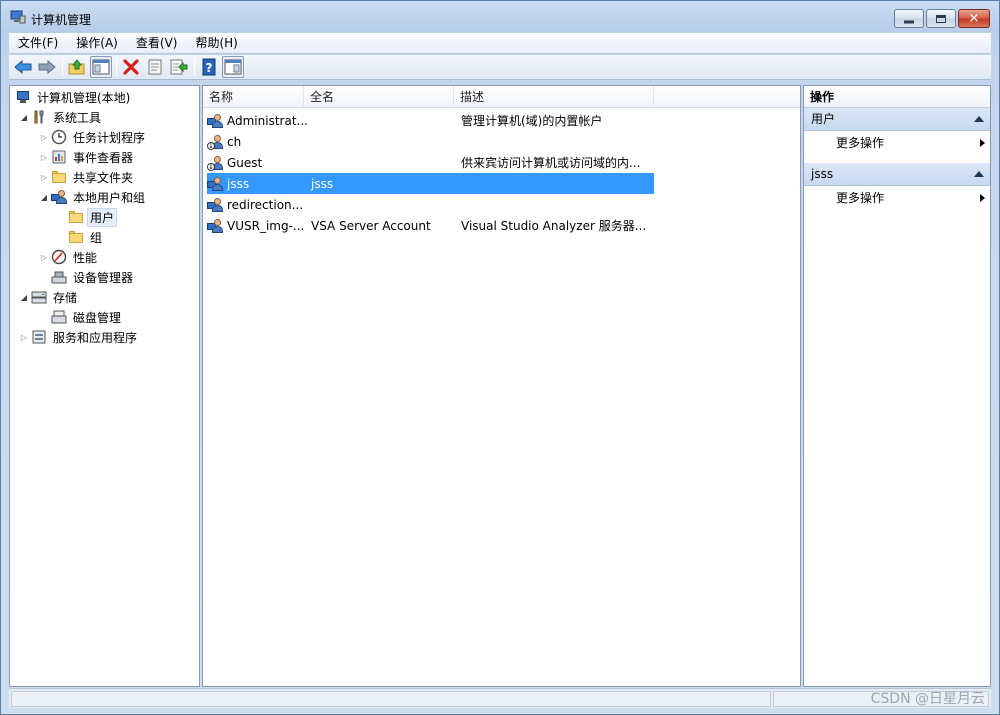 This screenshot has height=715, width=1000. Describe the element at coordinates (103, 277) in the screenshot. I see `tree-label: 设备管理器` at that location.